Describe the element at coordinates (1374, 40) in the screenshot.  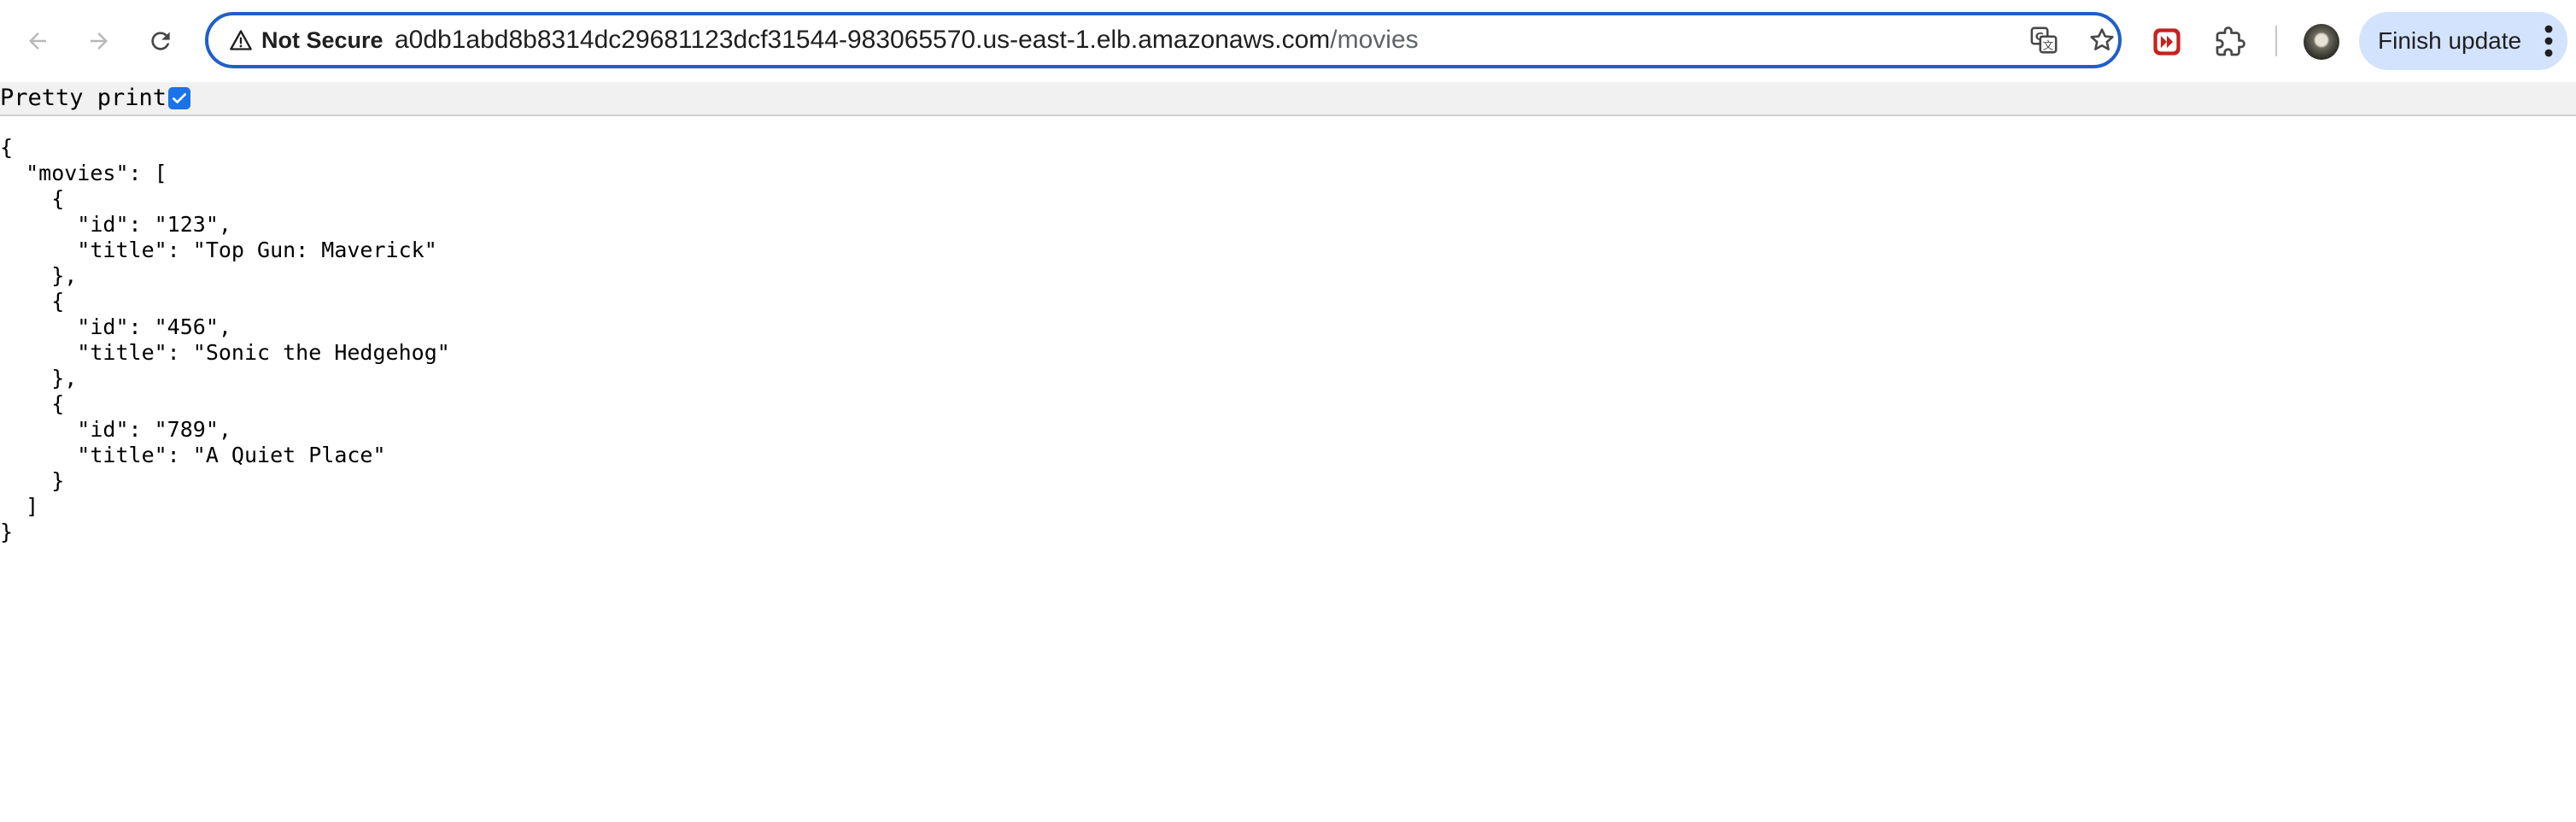
I see `url-path: /movies` at that location.